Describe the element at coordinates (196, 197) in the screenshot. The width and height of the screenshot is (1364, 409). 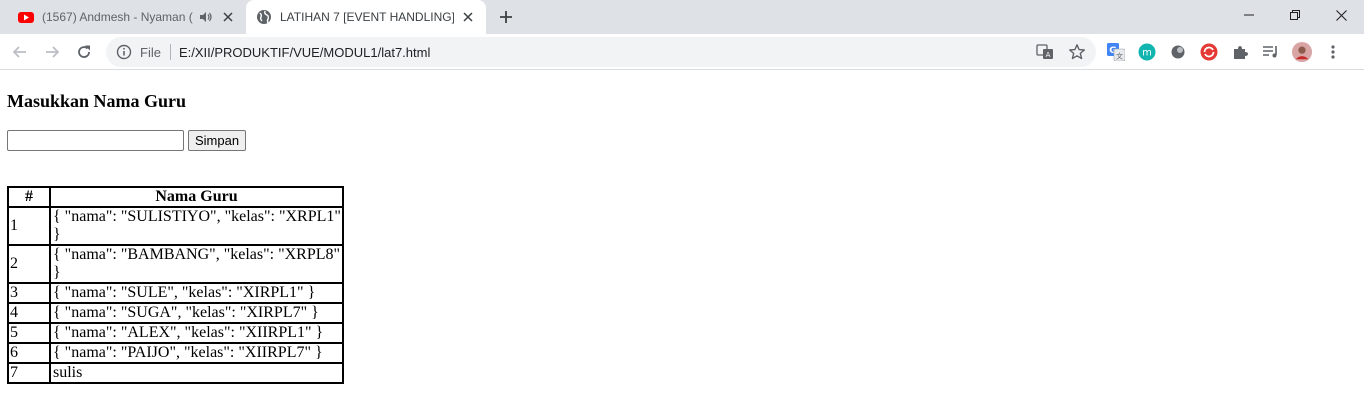
I see `column-header-nama-guru: Nama Guru` at that location.